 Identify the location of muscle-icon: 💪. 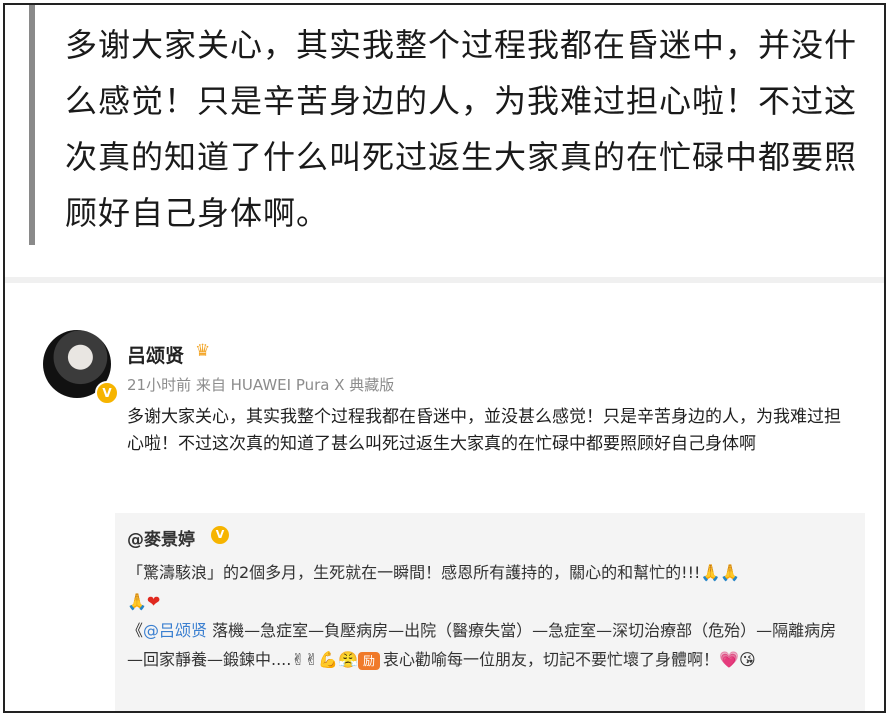
(328, 659).